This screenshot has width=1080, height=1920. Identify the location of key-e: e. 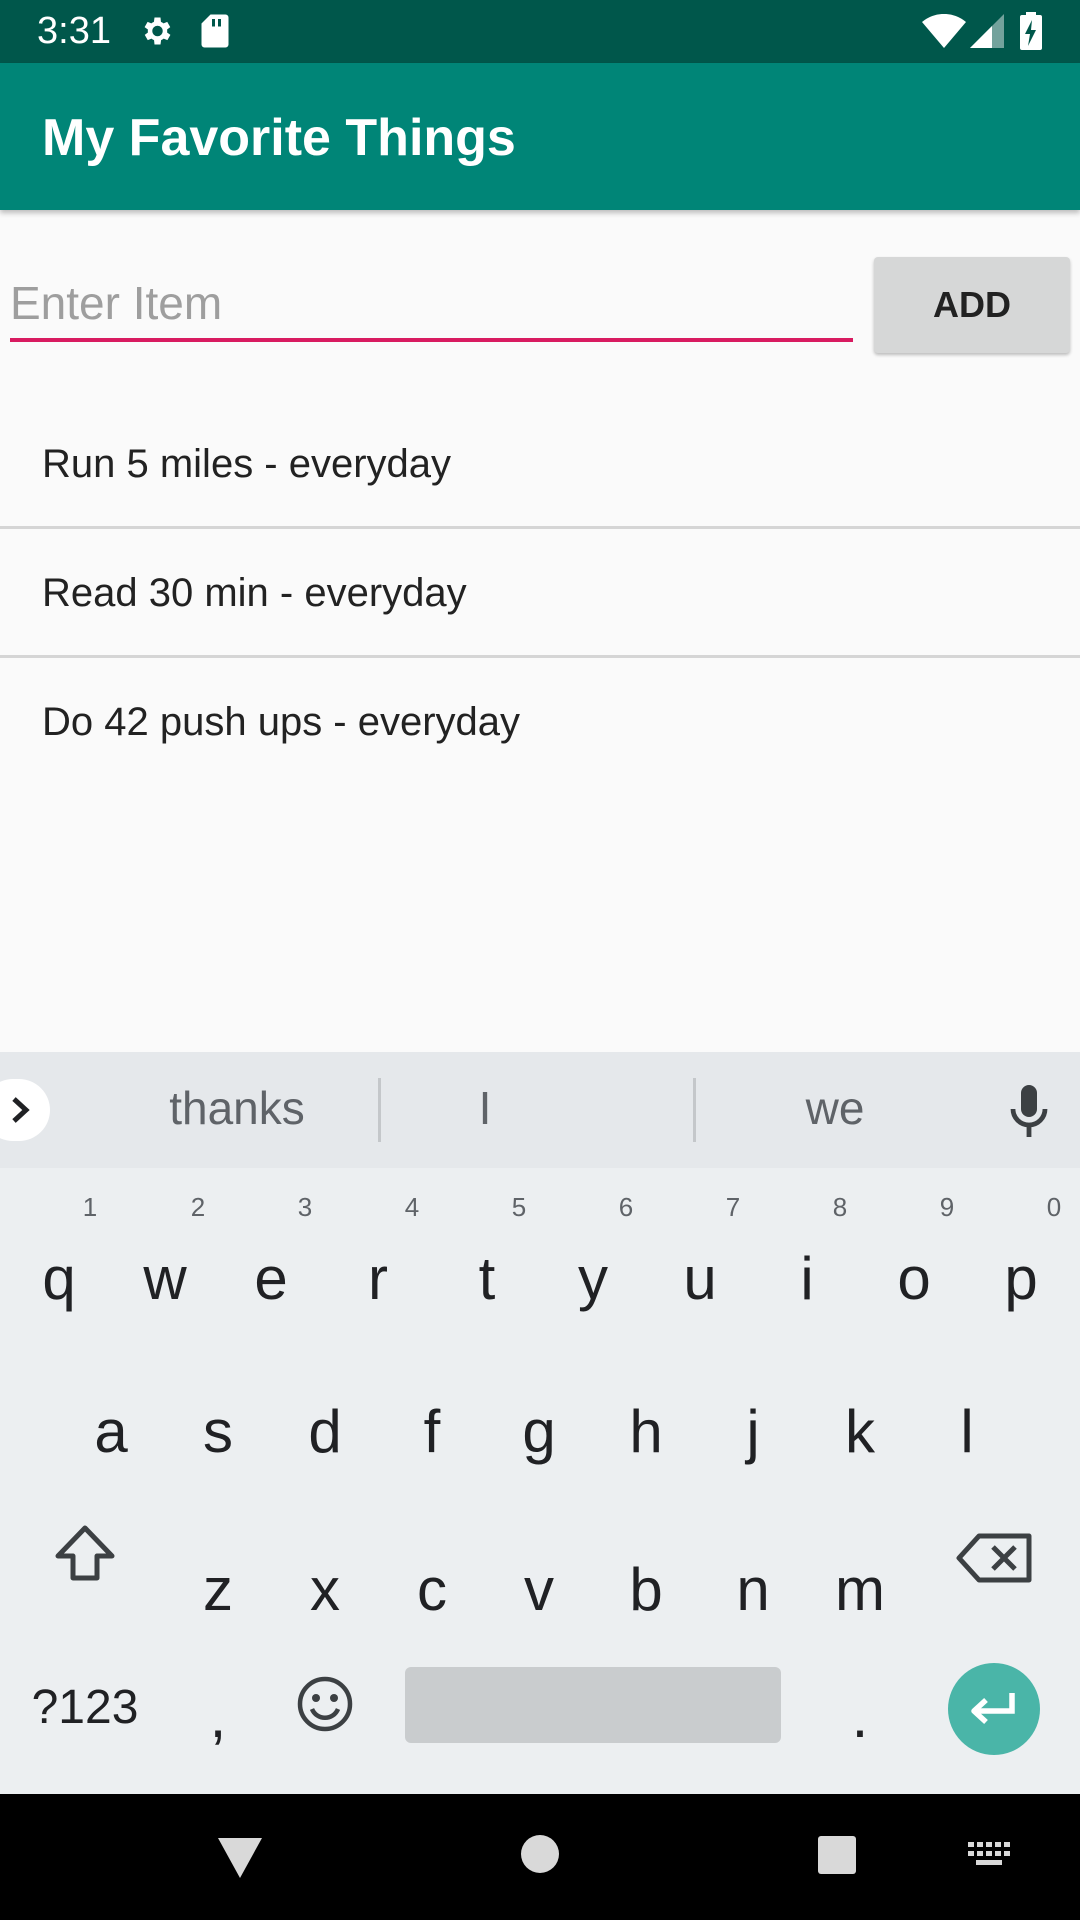
(271, 1279).